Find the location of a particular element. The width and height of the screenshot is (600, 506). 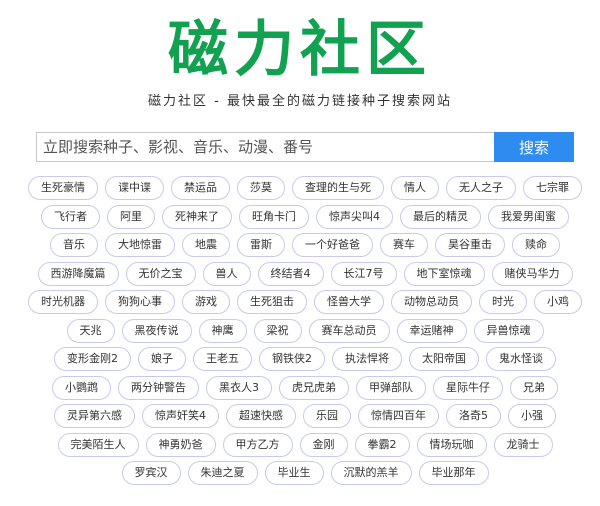

tag-row: 西游降魔篇 无价之宝 兽人 终结者4 长江7号 地下室惊魂 赌侠马华力 is located at coordinates (305, 276).